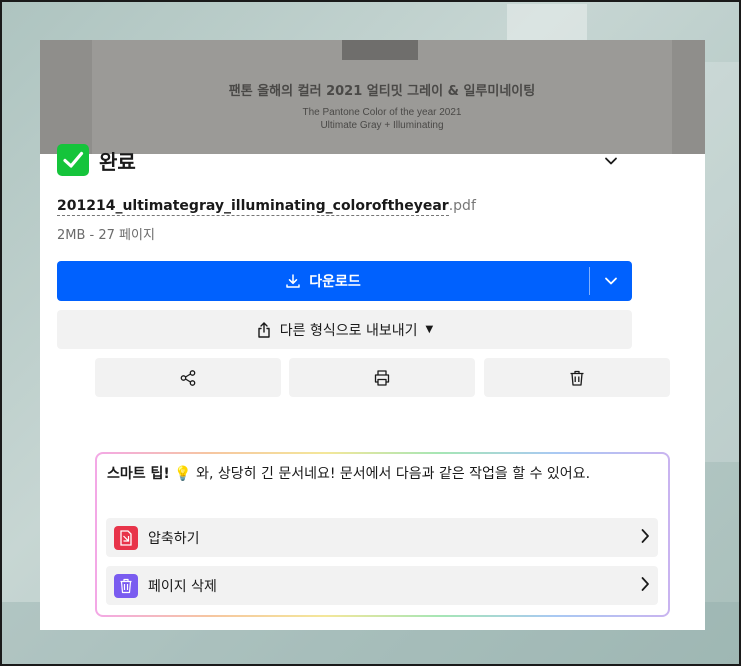  Describe the element at coordinates (182, 586) in the screenshot. I see `tip-item-label: 페이지 삭제` at that location.